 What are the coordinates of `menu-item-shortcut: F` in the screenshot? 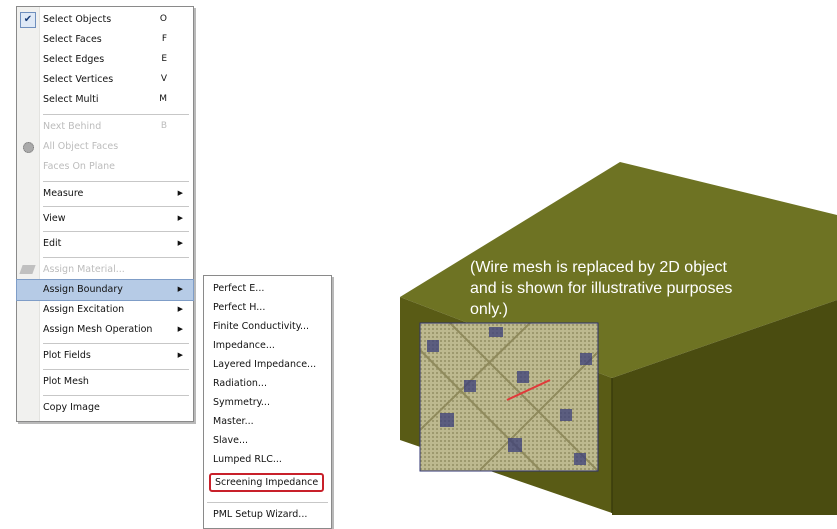 It's located at (164, 39).